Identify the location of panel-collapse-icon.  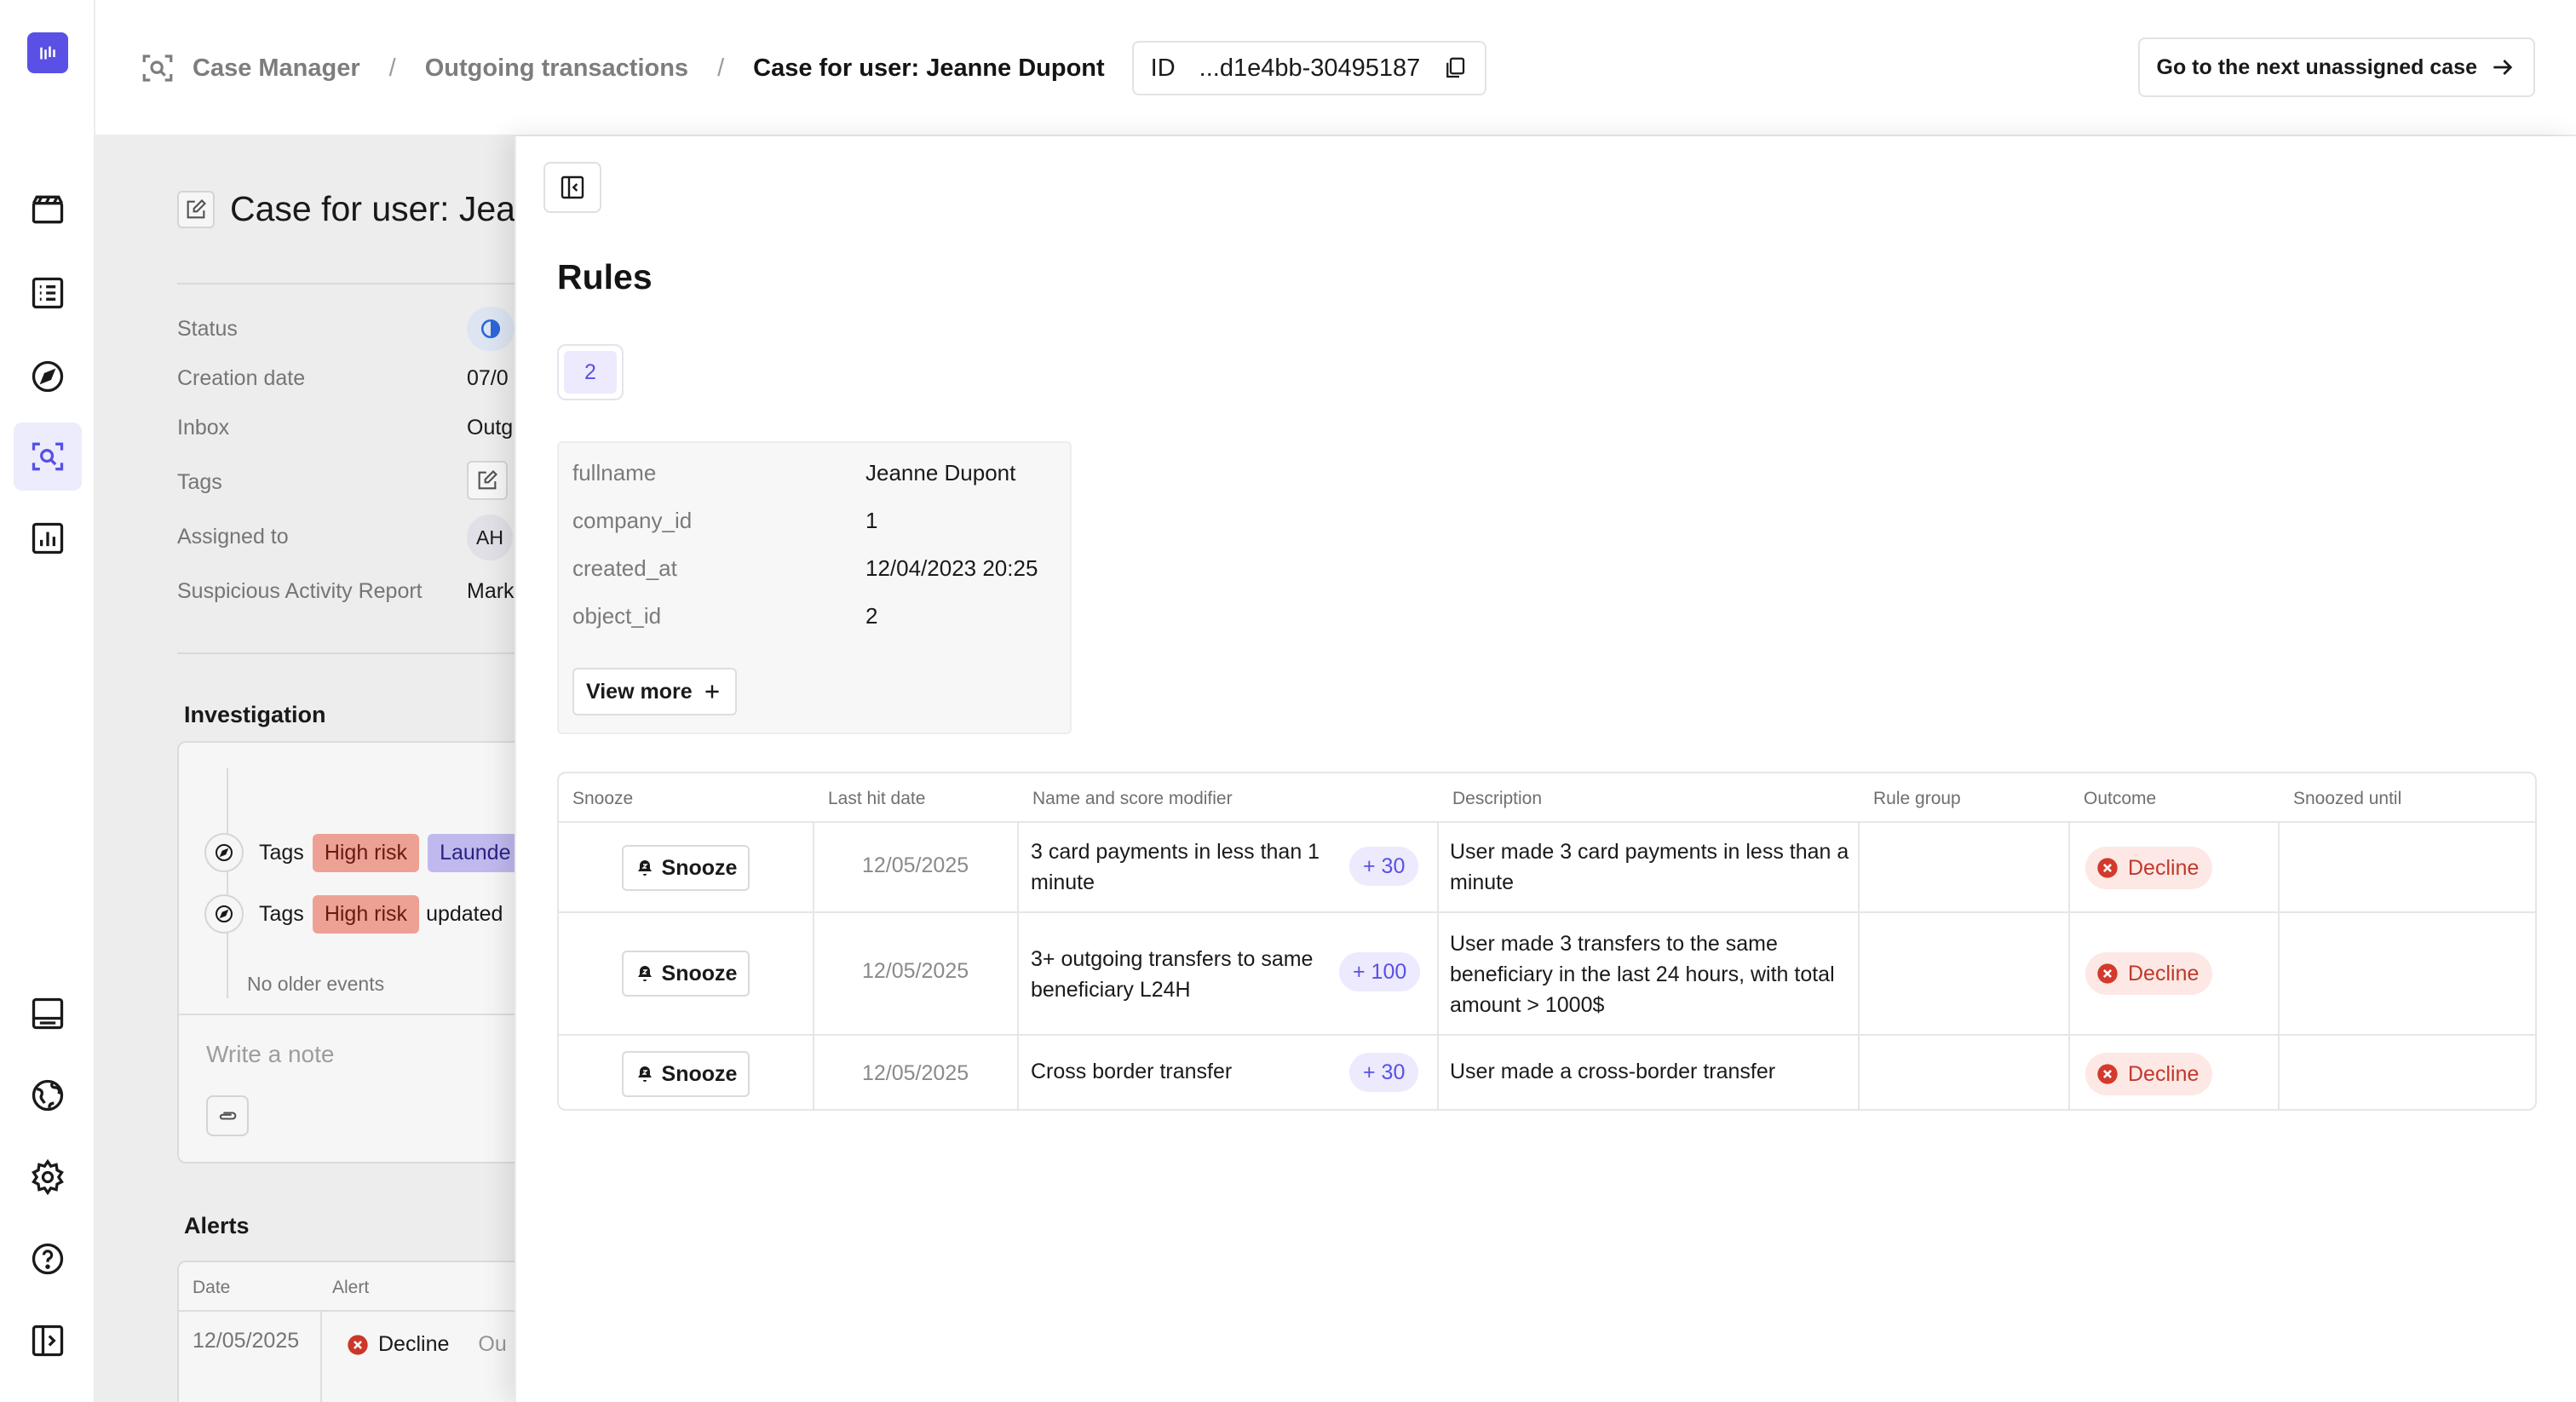
(572, 187).